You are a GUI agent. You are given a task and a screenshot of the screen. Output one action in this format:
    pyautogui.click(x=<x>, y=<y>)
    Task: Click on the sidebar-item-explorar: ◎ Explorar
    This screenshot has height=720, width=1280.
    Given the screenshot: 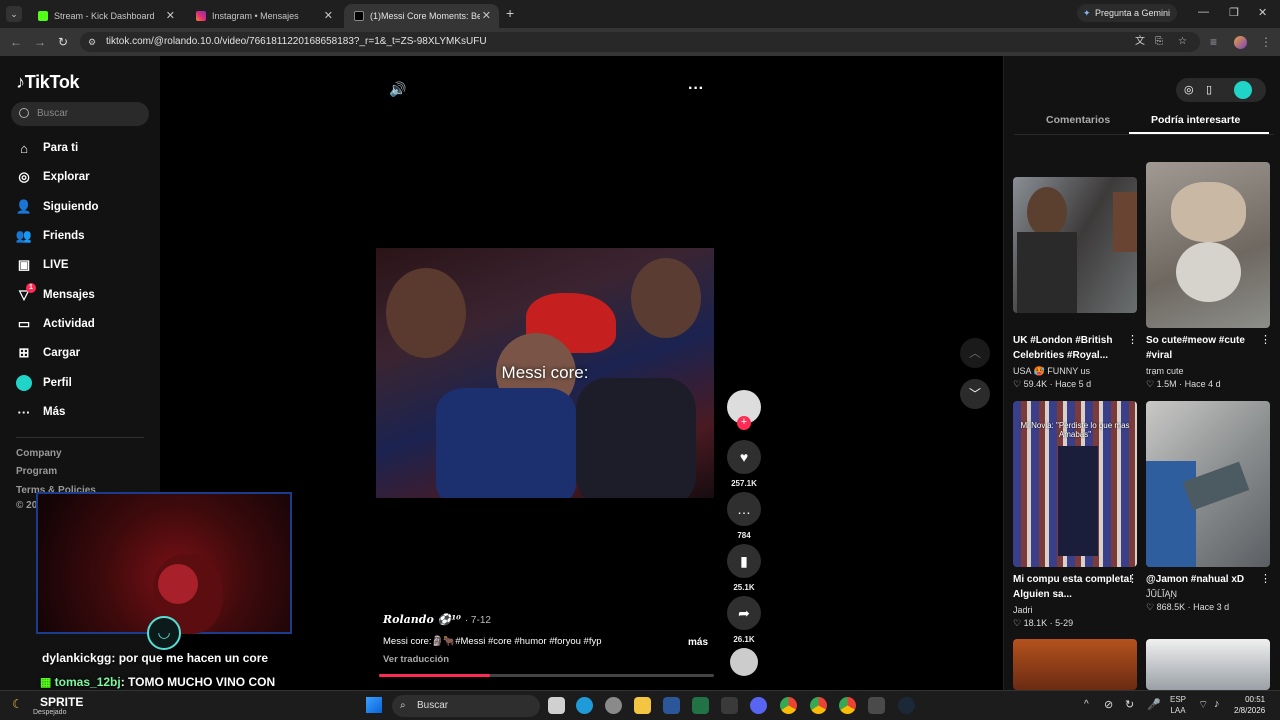 What is the action you would take?
    pyautogui.click(x=52, y=177)
    